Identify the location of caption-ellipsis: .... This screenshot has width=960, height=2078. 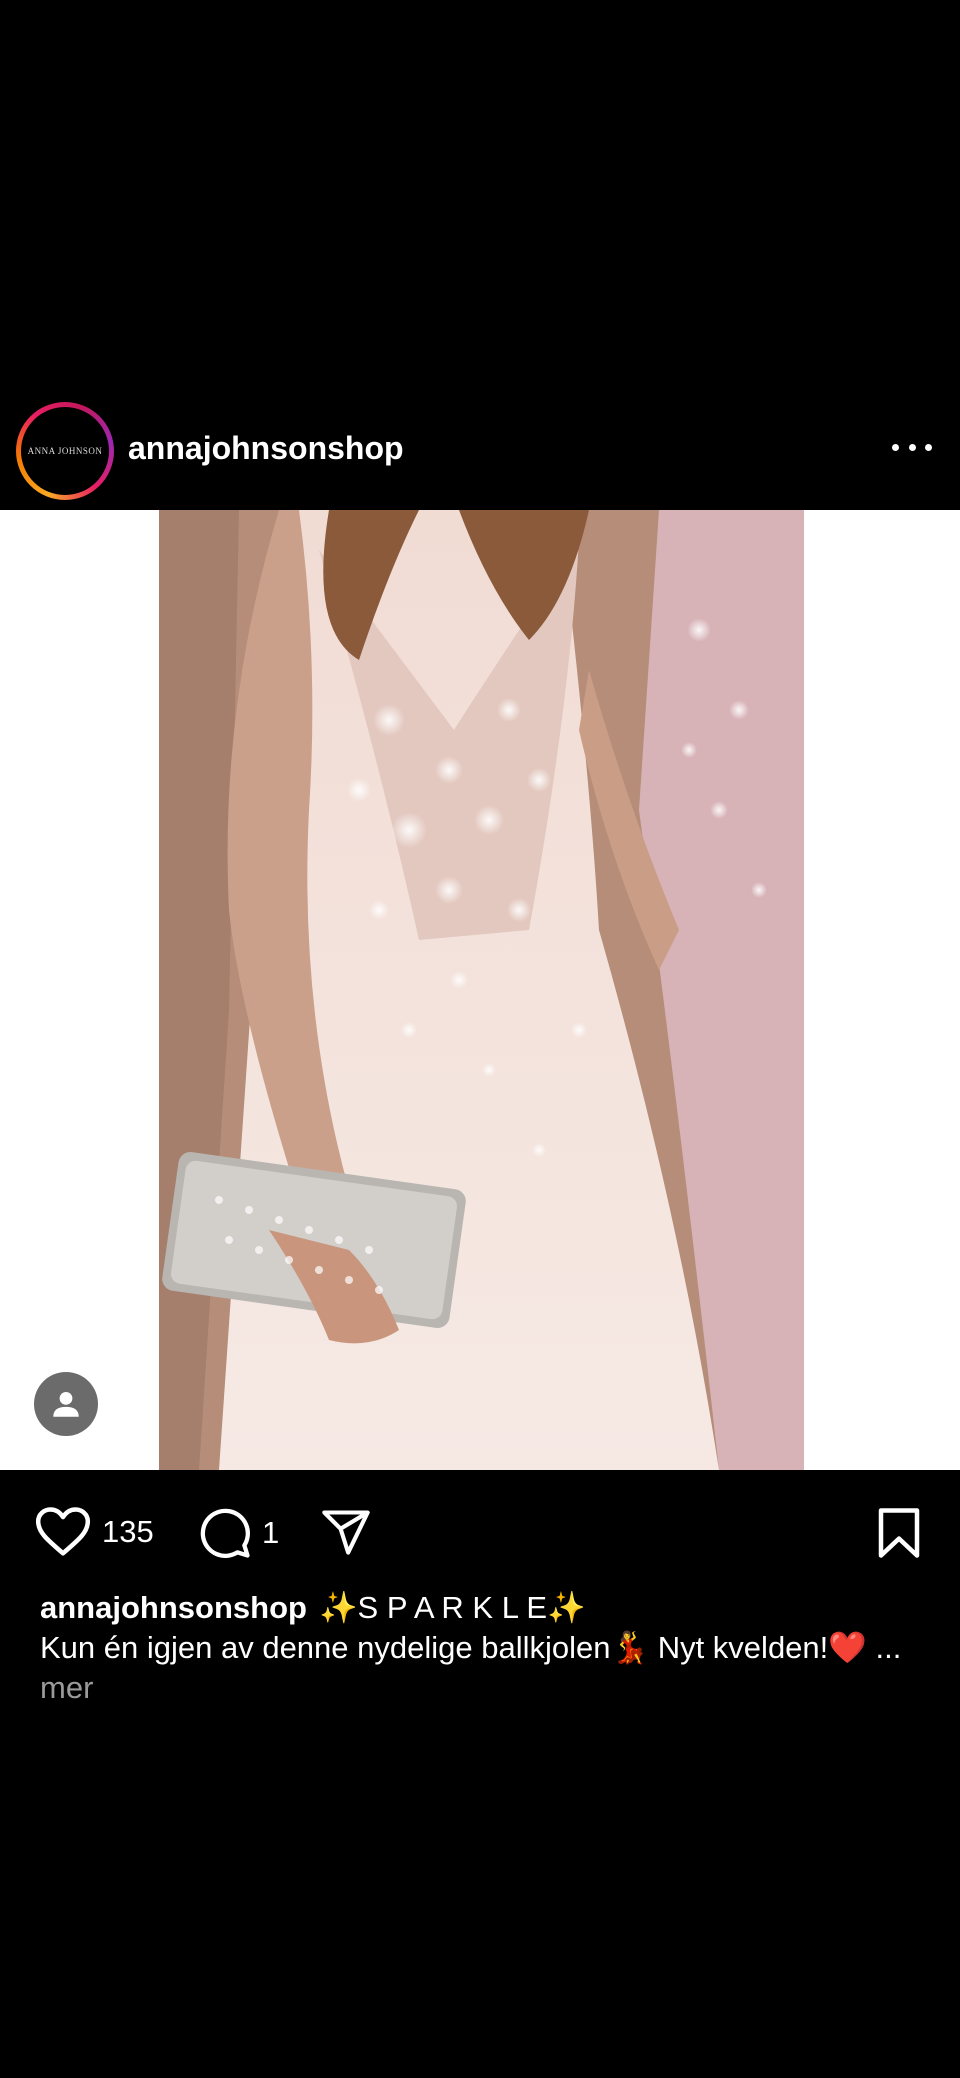
(888, 1647).